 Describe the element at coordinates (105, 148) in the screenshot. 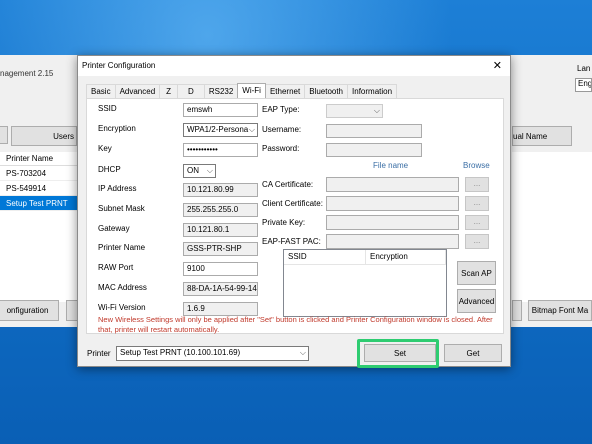

I see `key-label: Key` at that location.